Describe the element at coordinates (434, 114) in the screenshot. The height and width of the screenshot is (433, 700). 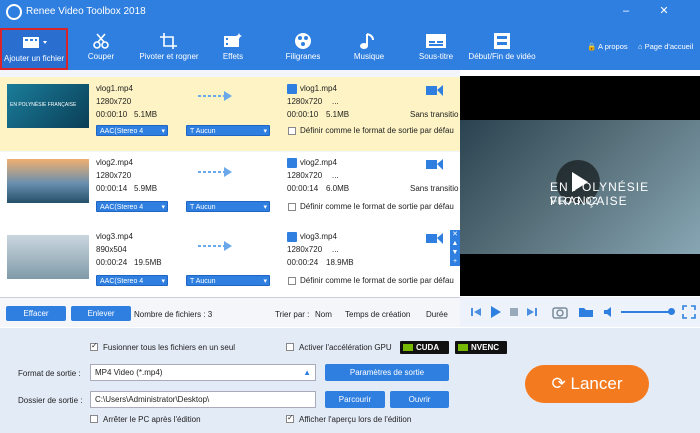
I see `transition-label: Sans transitio` at that location.